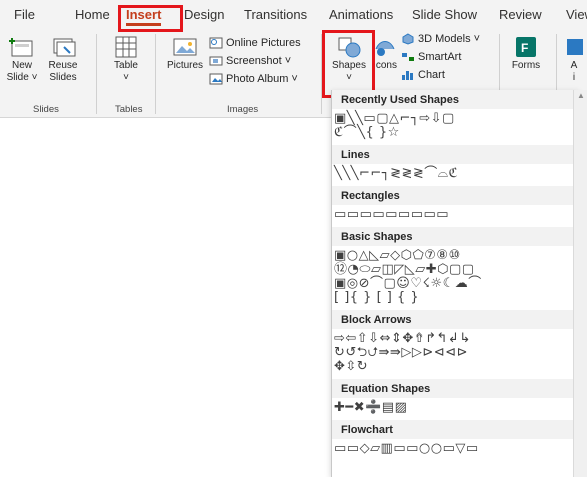 This screenshot has width=587, height=477. Describe the element at coordinates (21, 65) in the screenshot. I see `new-slide-label-1: New` at that location.